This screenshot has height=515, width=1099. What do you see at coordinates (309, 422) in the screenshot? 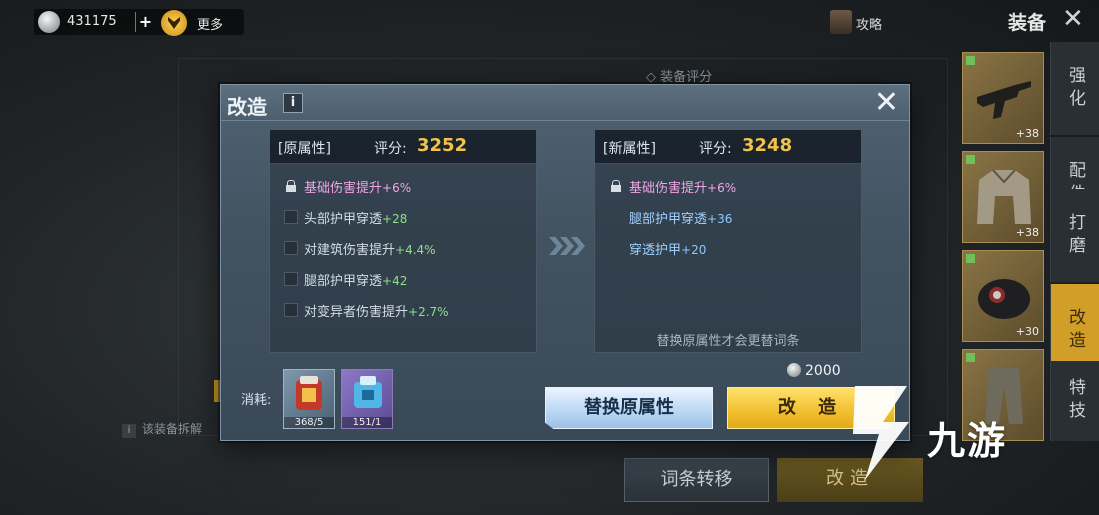
I see `material-count: 368/5` at bounding box center [309, 422].